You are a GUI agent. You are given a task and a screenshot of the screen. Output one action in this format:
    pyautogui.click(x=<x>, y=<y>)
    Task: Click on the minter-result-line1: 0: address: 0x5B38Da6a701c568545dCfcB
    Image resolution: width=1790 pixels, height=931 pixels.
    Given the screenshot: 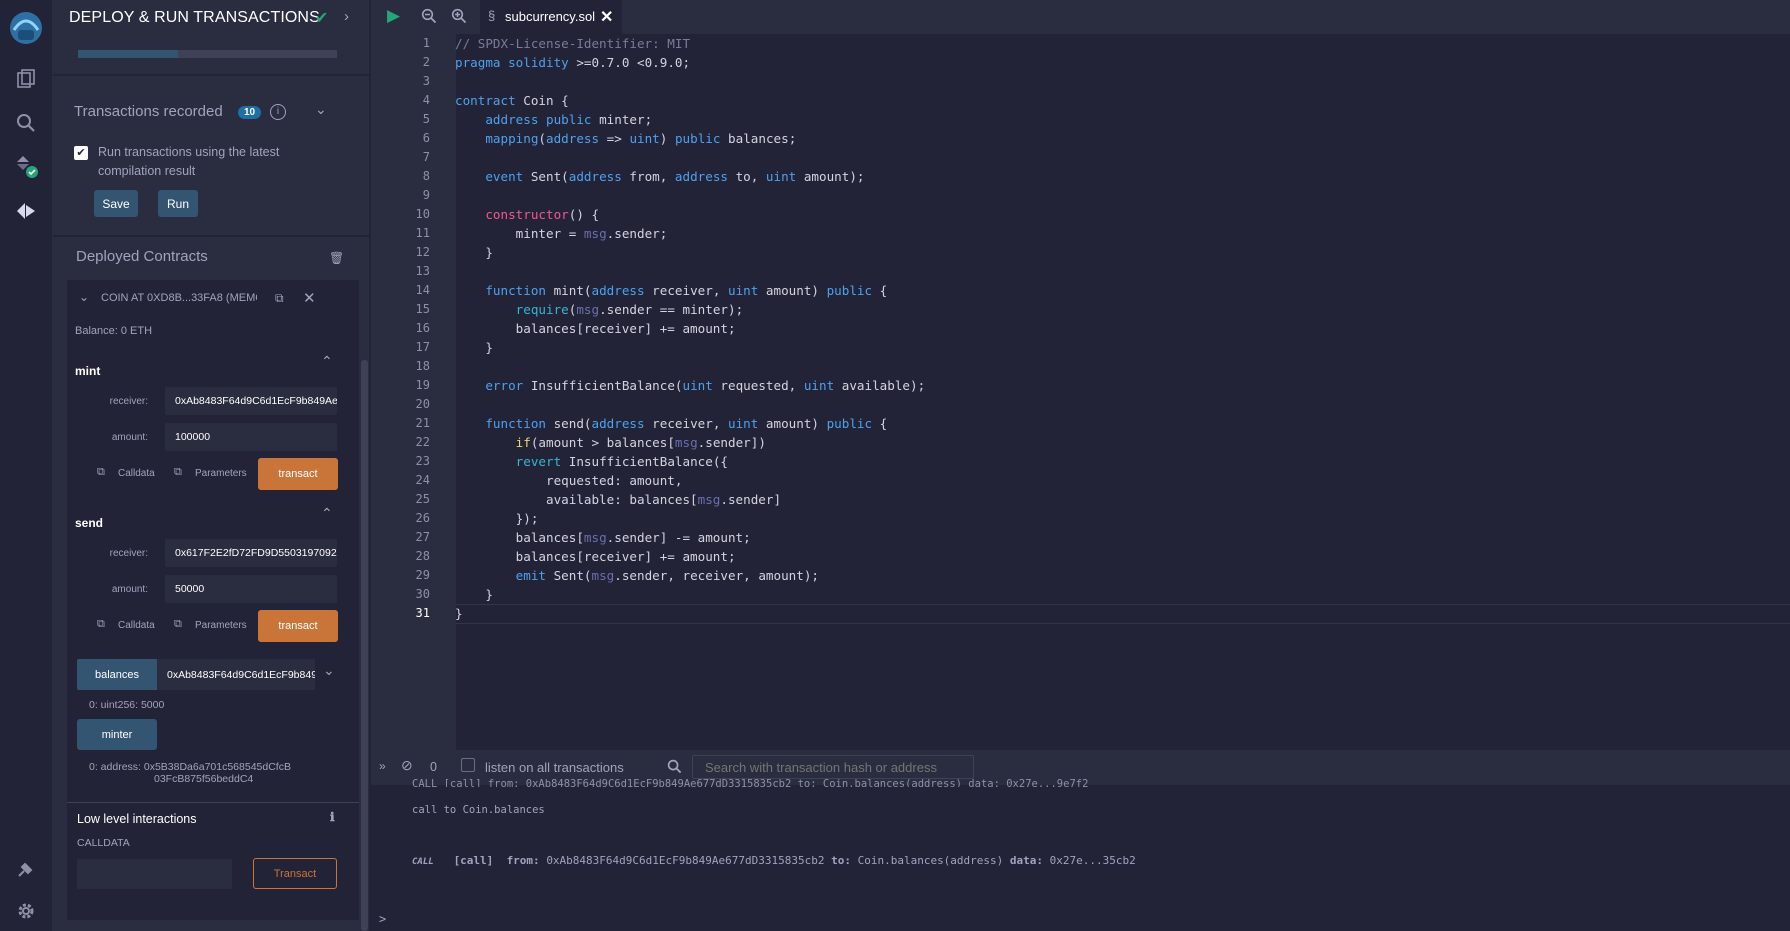 What is the action you would take?
    pyautogui.click(x=190, y=767)
    